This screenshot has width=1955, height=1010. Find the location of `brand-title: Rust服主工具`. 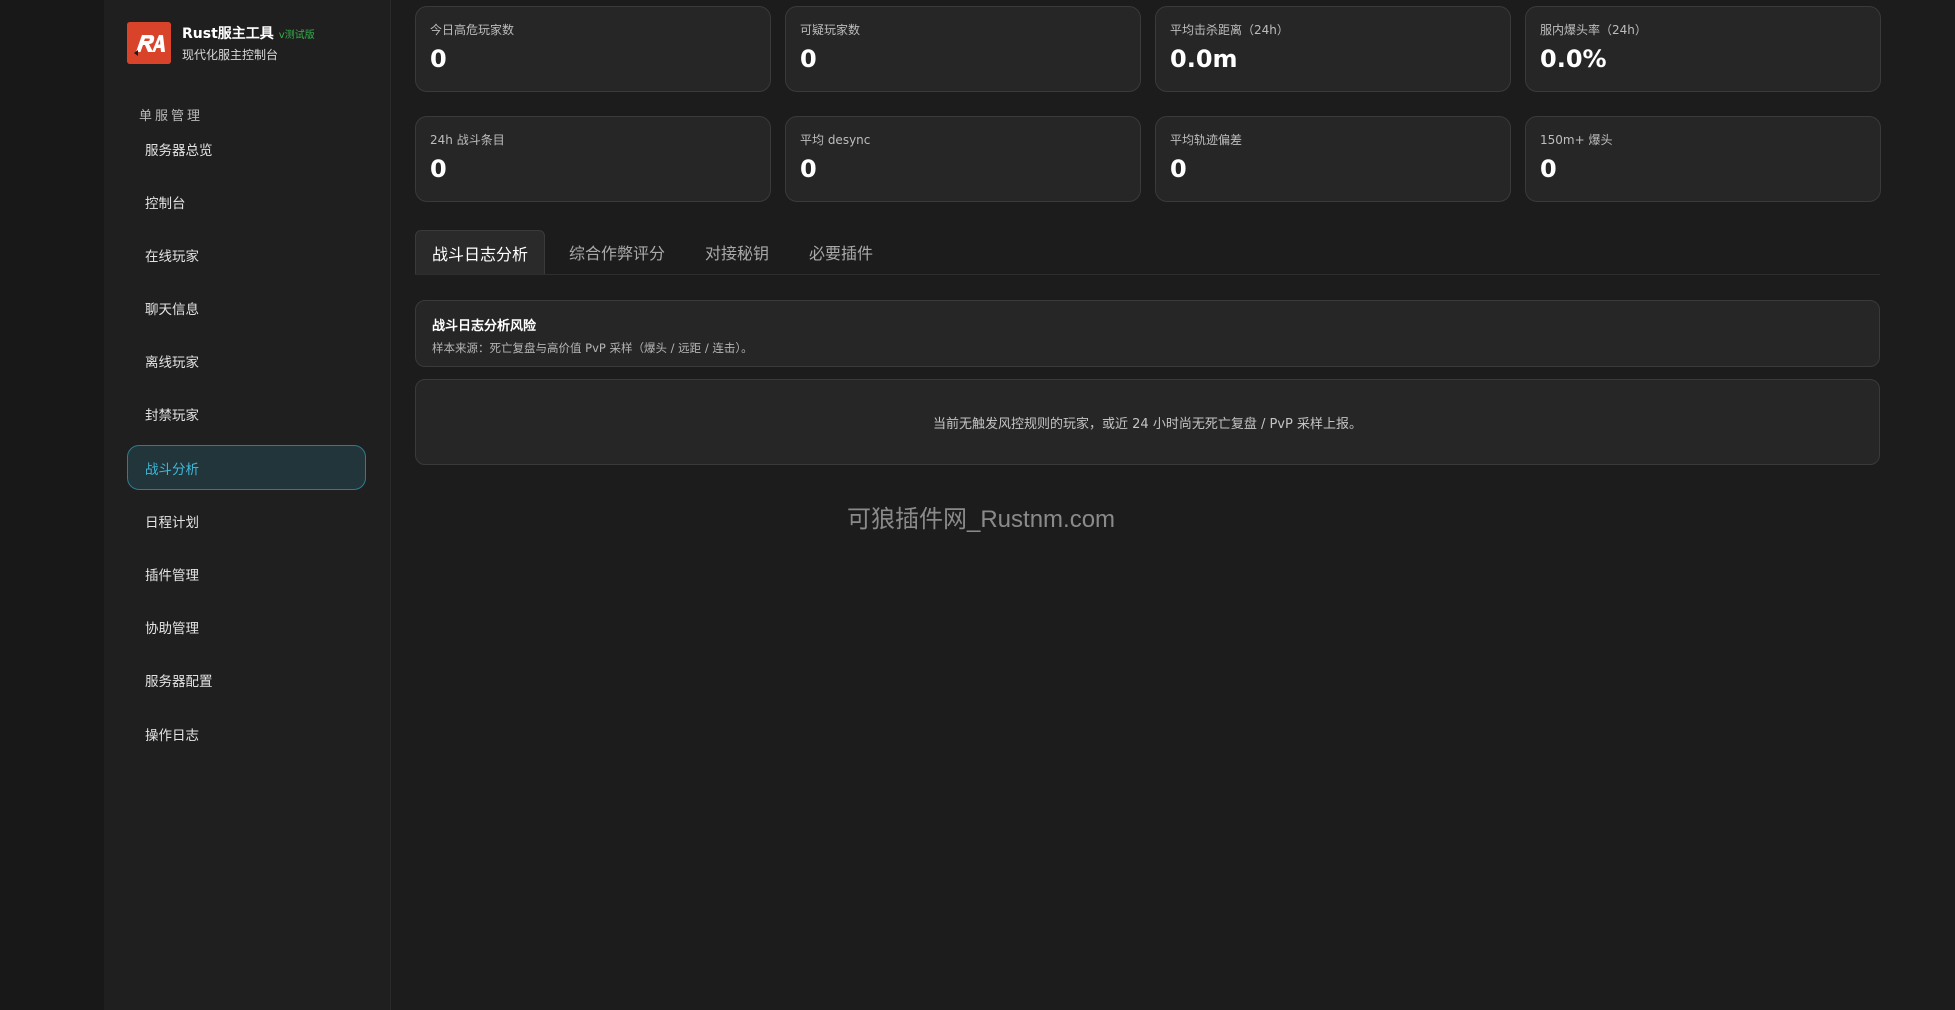

brand-title: Rust服主工具 is located at coordinates (228, 34).